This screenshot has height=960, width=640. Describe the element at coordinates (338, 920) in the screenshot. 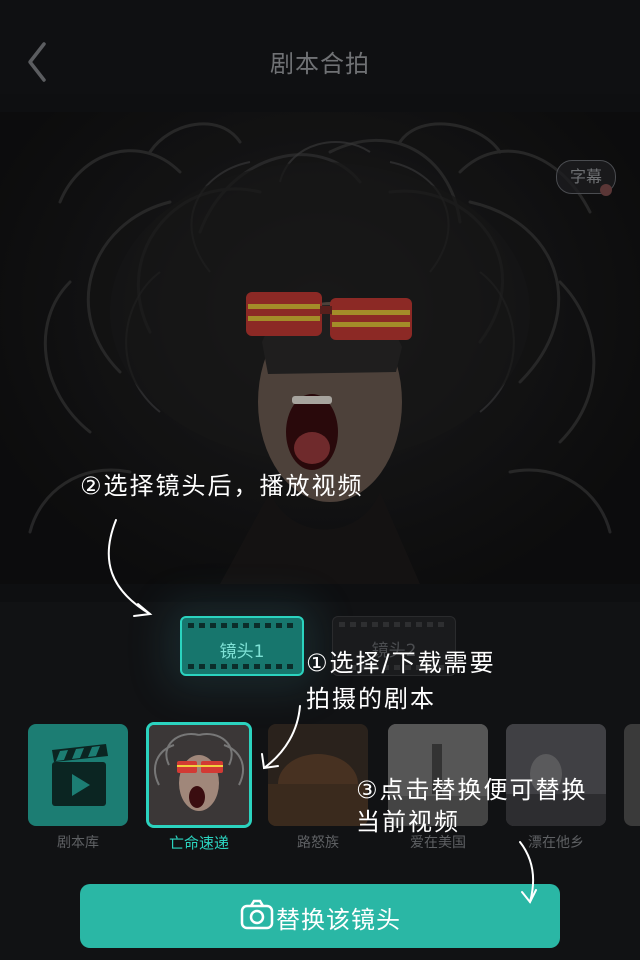

I see `replace-shot-label: 替换该镜头` at that location.